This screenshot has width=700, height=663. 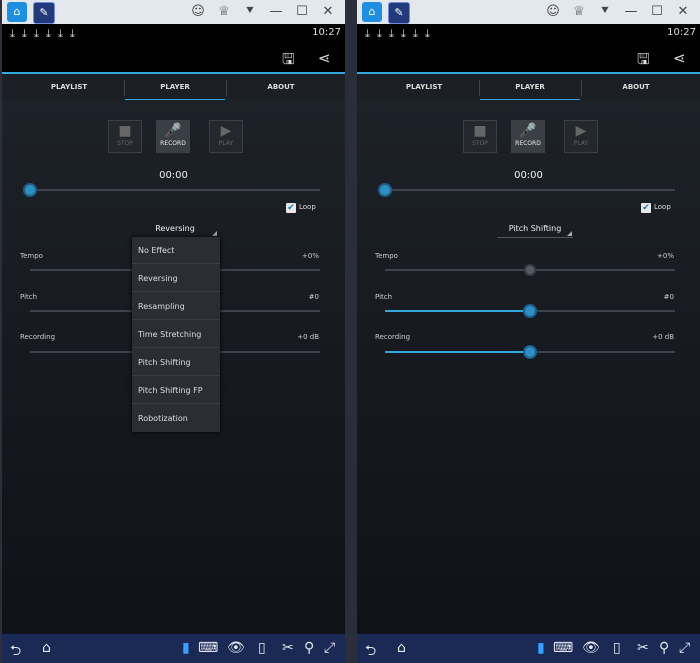 What do you see at coordinates (175, 229) in the screenshot?
I see `effect-spinner: Reversing` at bounding box center [175, 229].